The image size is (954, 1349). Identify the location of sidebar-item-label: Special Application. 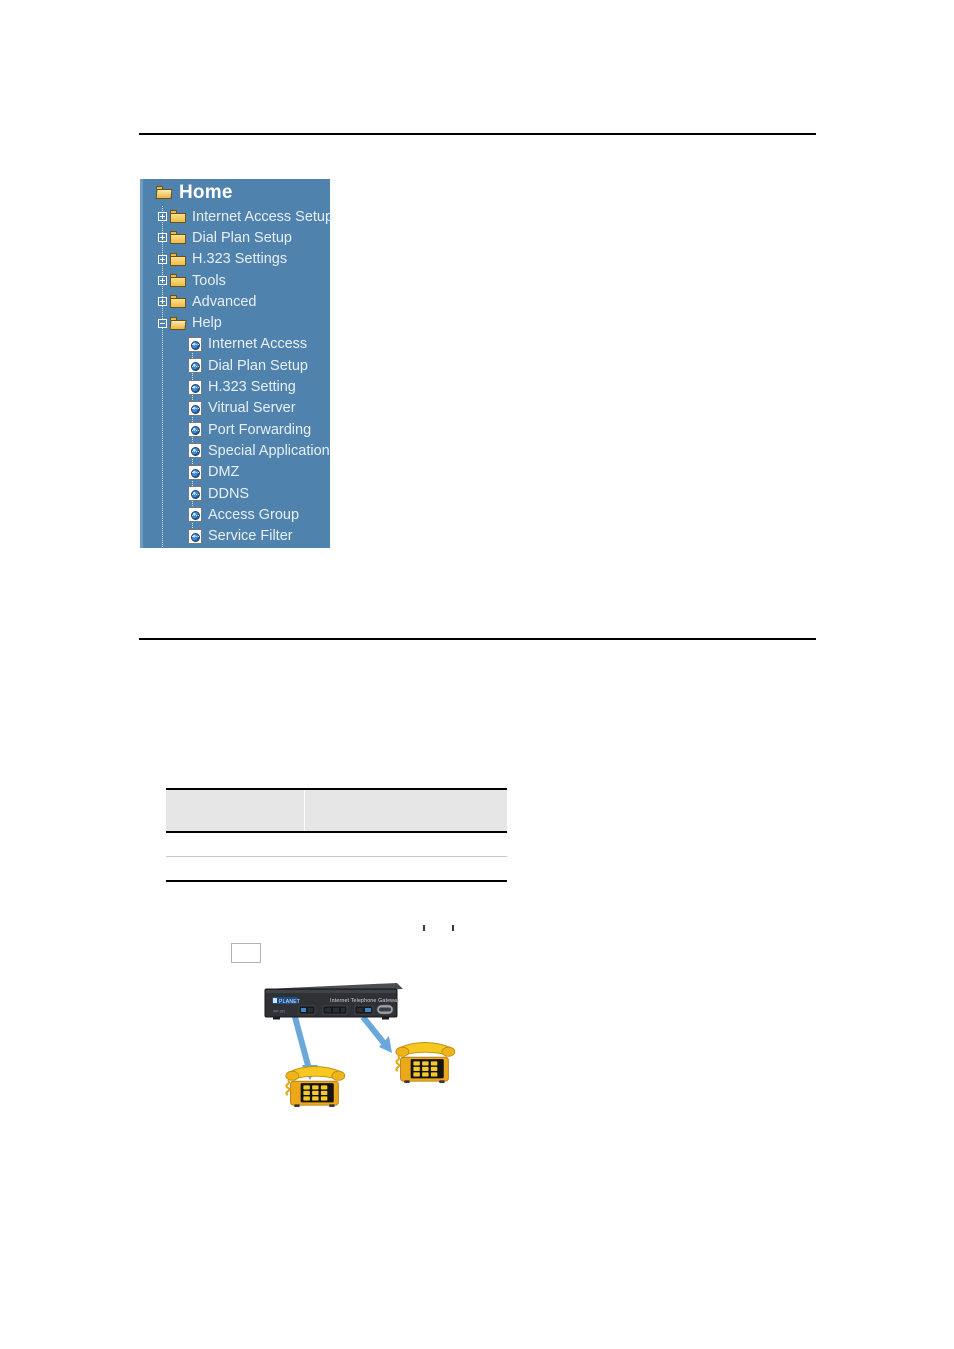
(269, 450).